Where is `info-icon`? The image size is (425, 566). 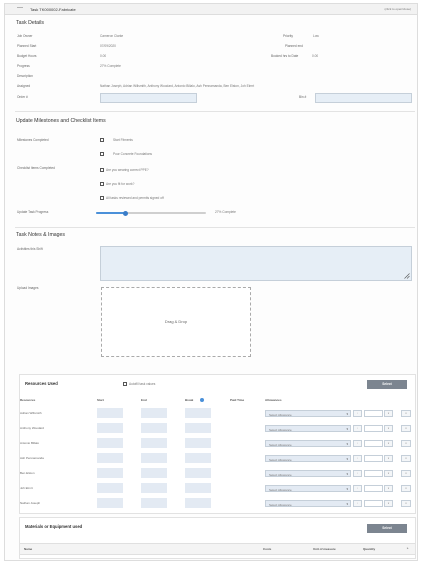
info-icon is located at coordinates (202, 400).